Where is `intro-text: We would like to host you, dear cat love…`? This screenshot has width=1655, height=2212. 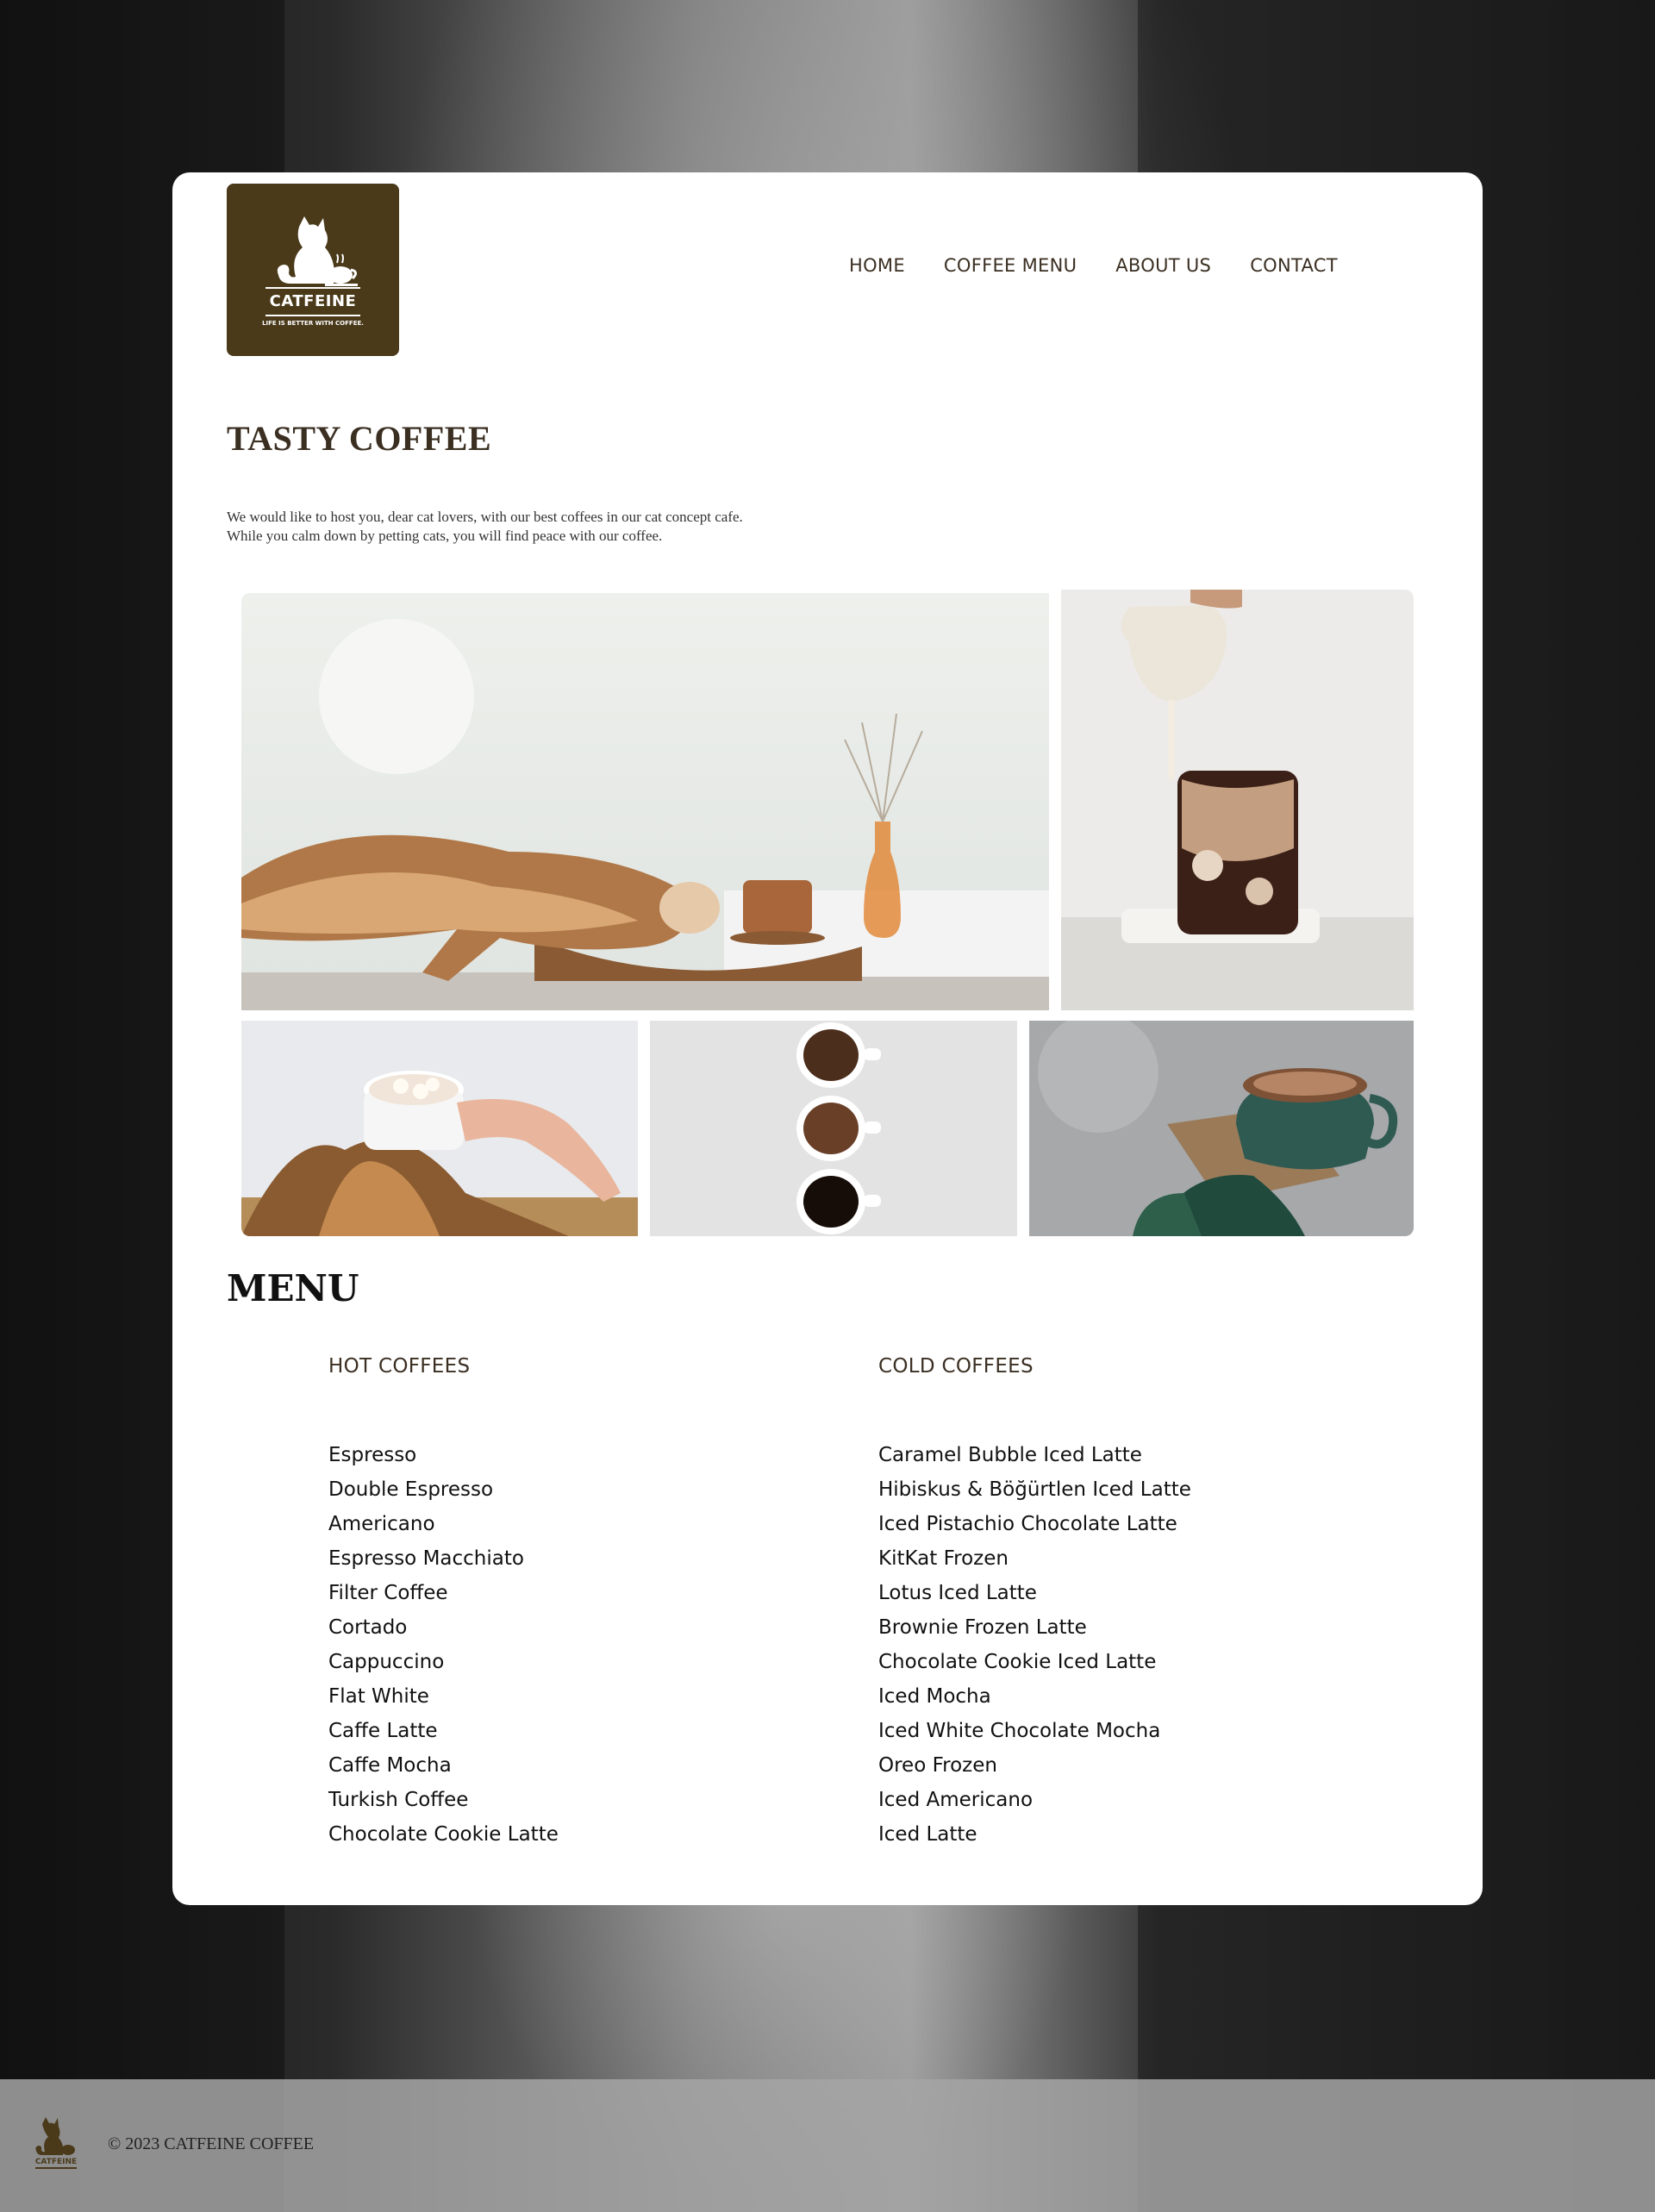 intro-text: We would like to host you, dear cat love… is located at coordinates (485, 527).